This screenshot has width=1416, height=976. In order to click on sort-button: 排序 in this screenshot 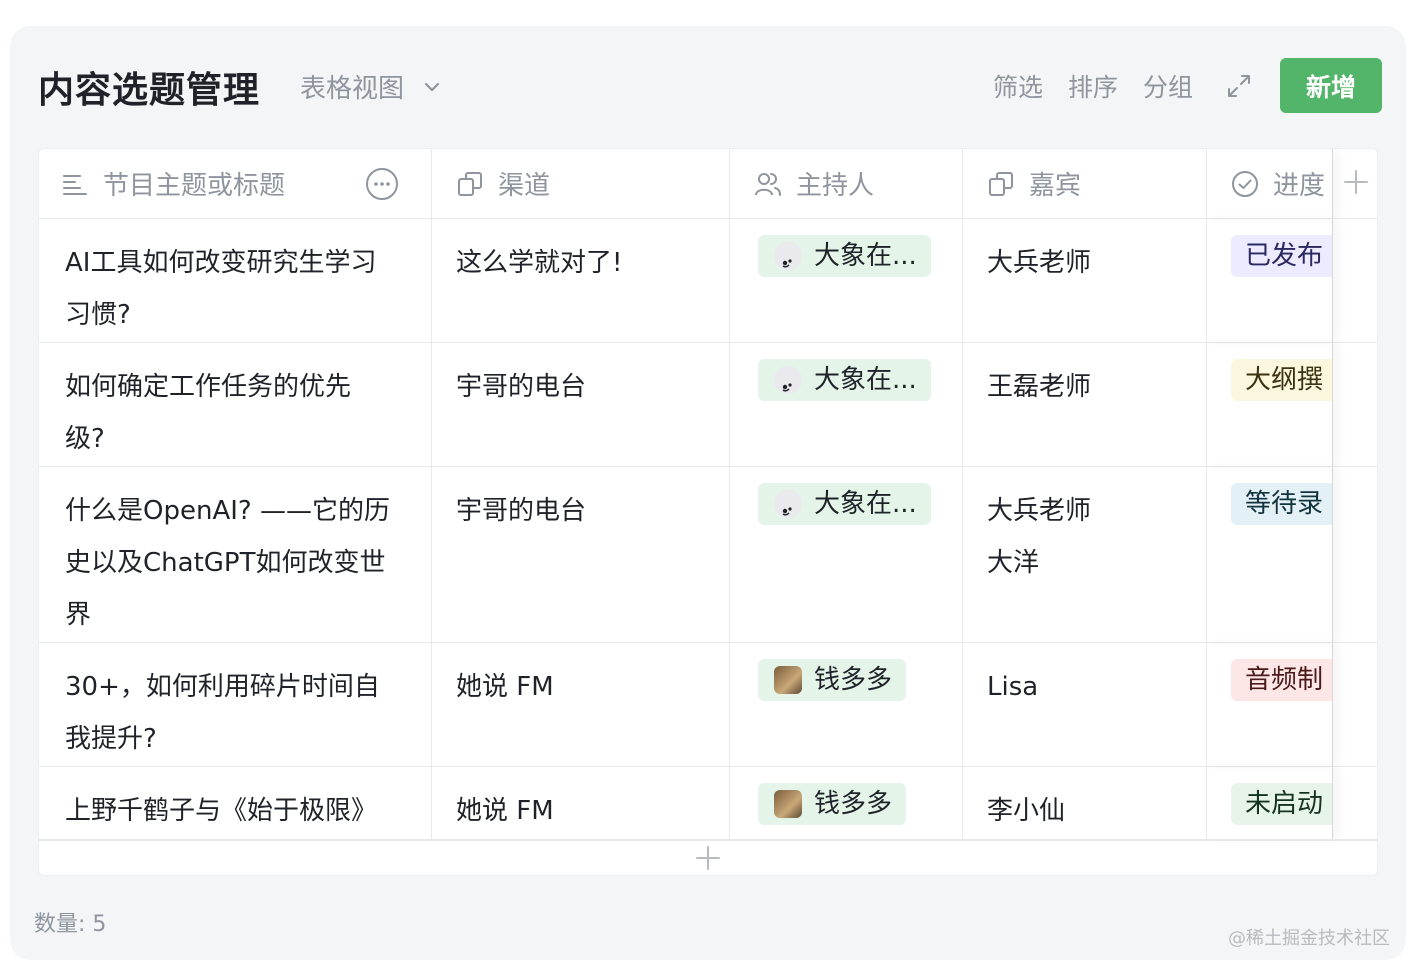, I will do `click(1093, 86)`.